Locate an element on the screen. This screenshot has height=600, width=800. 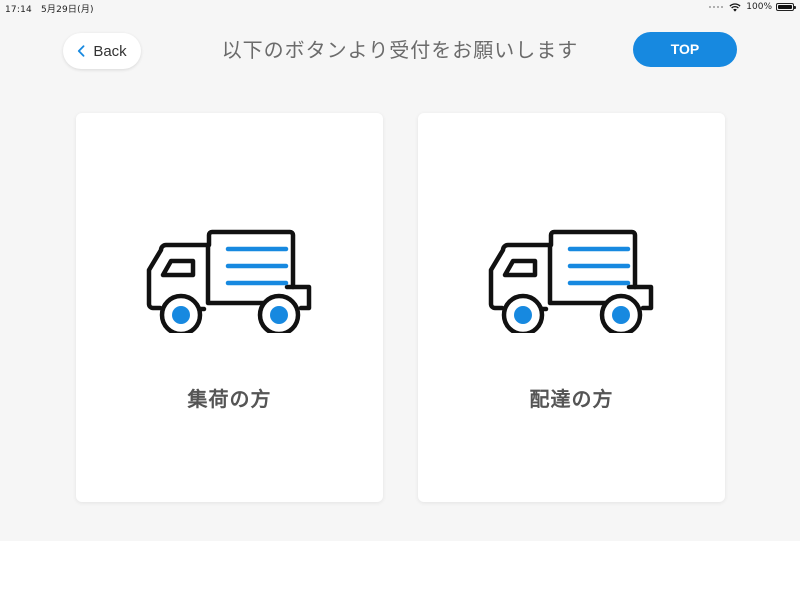
battery-percent: 100% is located at coordinates (759, 7).